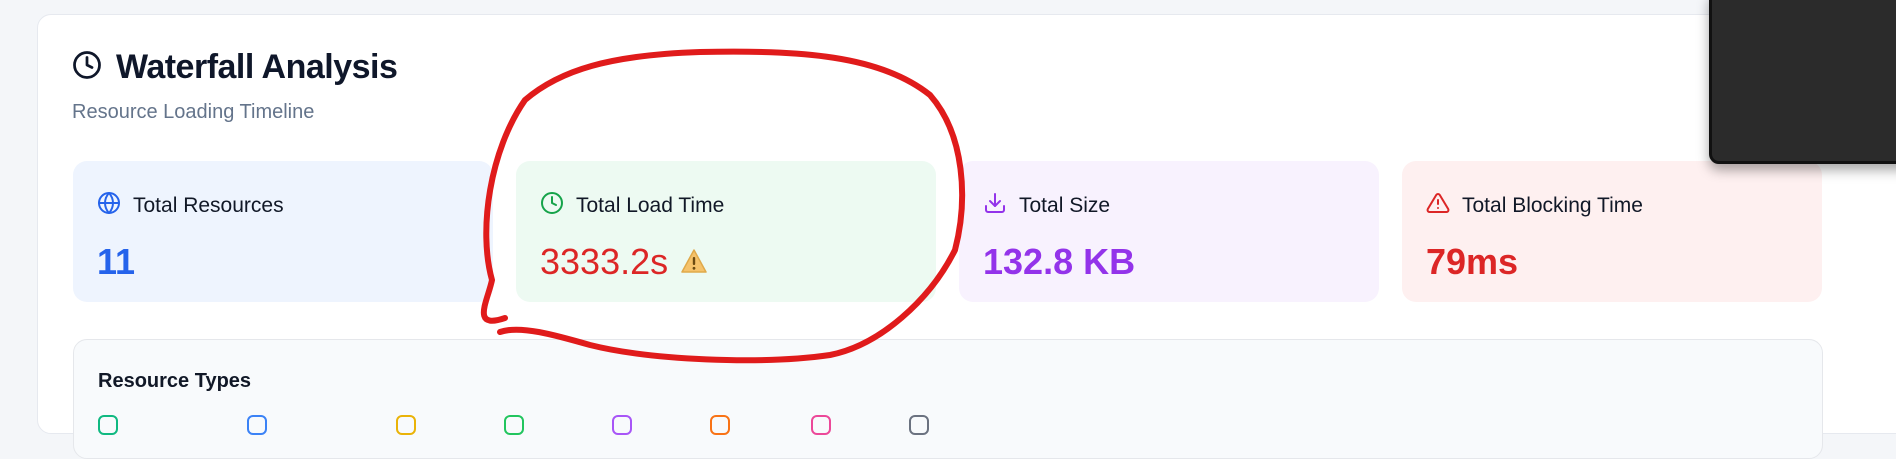 The width and height of the screenshot is (1896, 459). What do you see at coordinates (995, 206) in the screenshot?
I see `download-icon` at bounding box center [995, 206].